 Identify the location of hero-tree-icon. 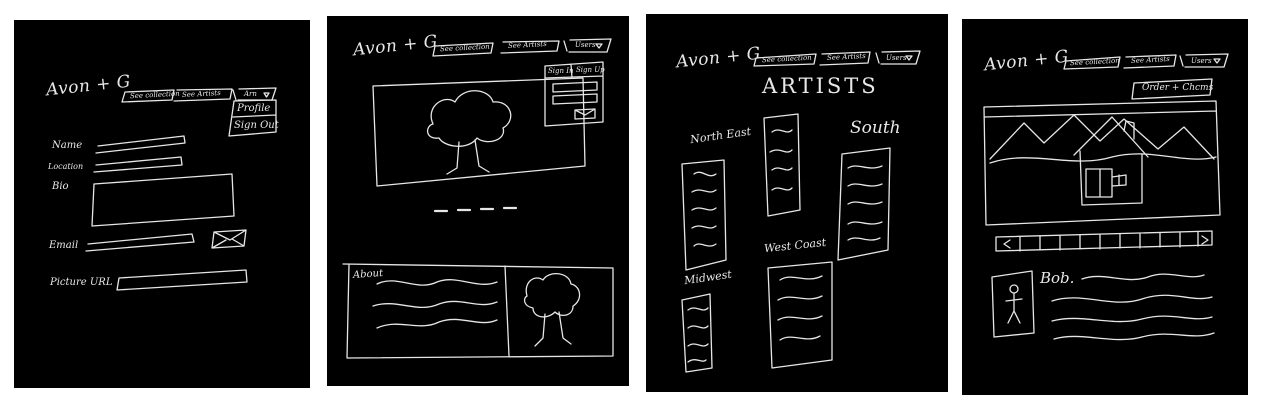
(469, 132).